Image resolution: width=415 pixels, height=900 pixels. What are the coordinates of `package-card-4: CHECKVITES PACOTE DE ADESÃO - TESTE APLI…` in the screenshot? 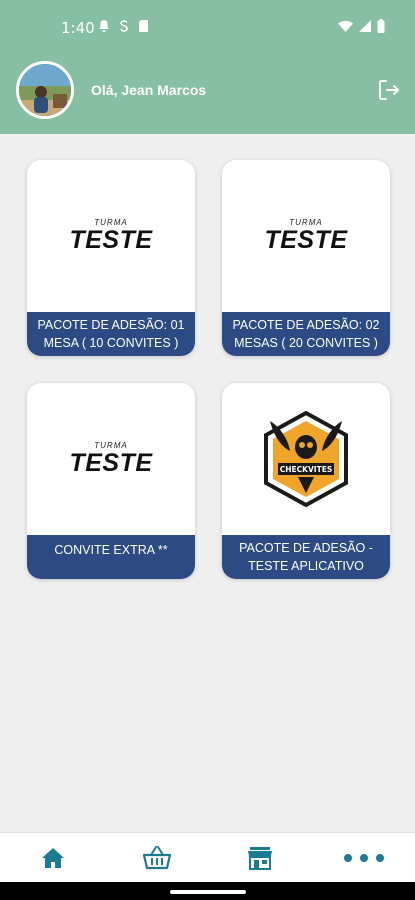 It's located at (306, 481).